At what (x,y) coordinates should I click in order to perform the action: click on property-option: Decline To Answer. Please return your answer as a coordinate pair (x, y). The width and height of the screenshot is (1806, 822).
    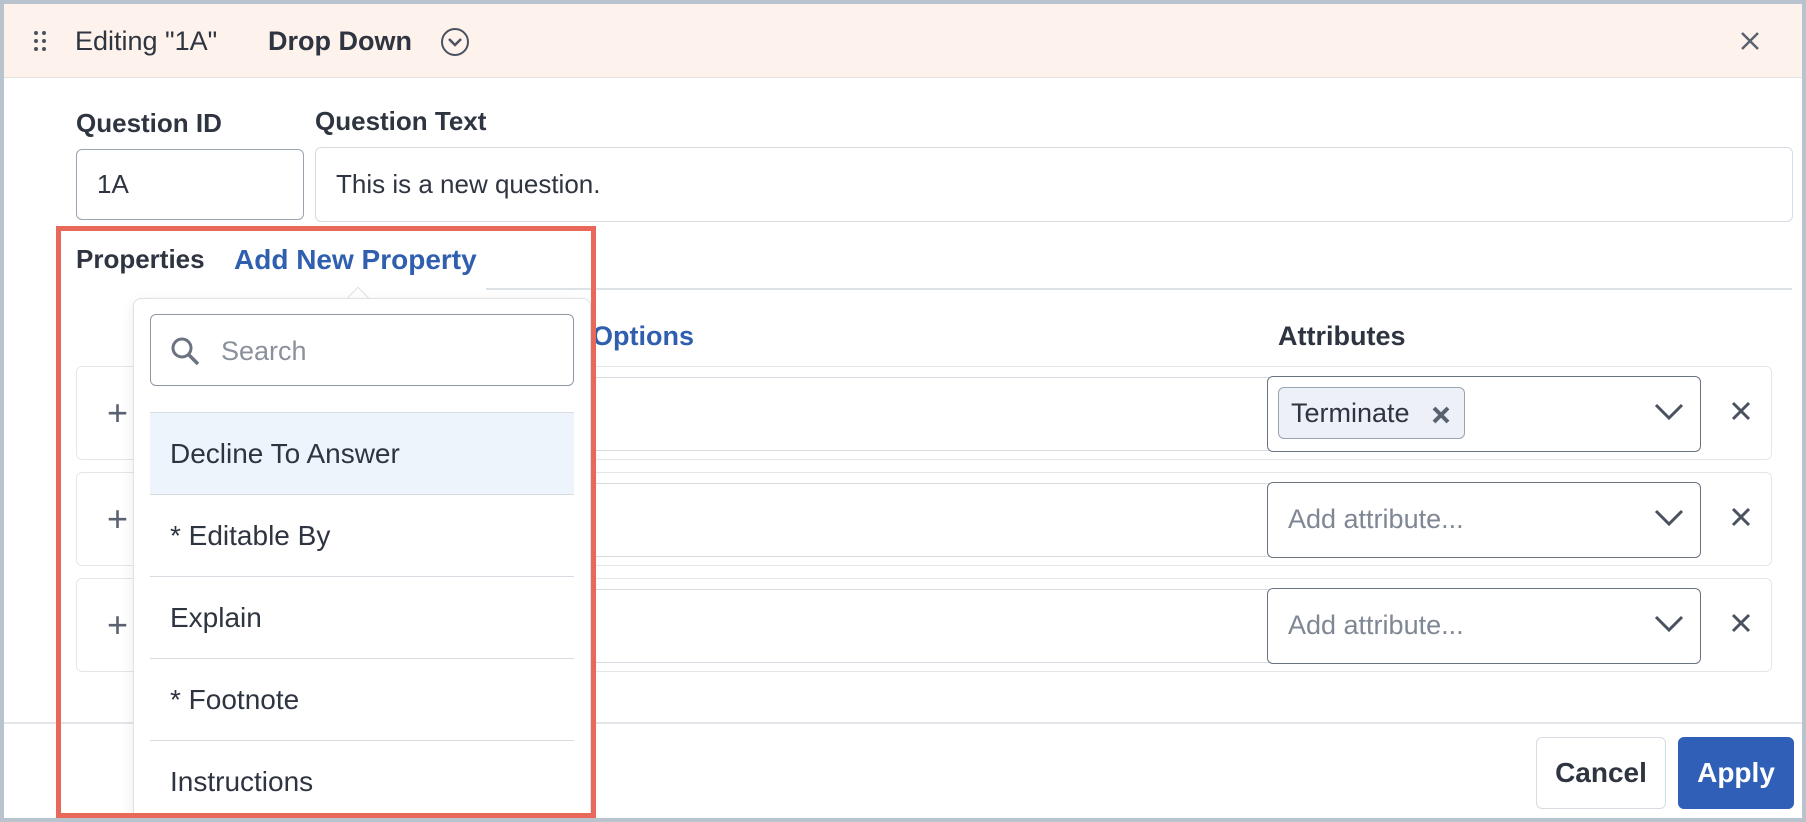
    Looking at the image, I should click on (362, 454).